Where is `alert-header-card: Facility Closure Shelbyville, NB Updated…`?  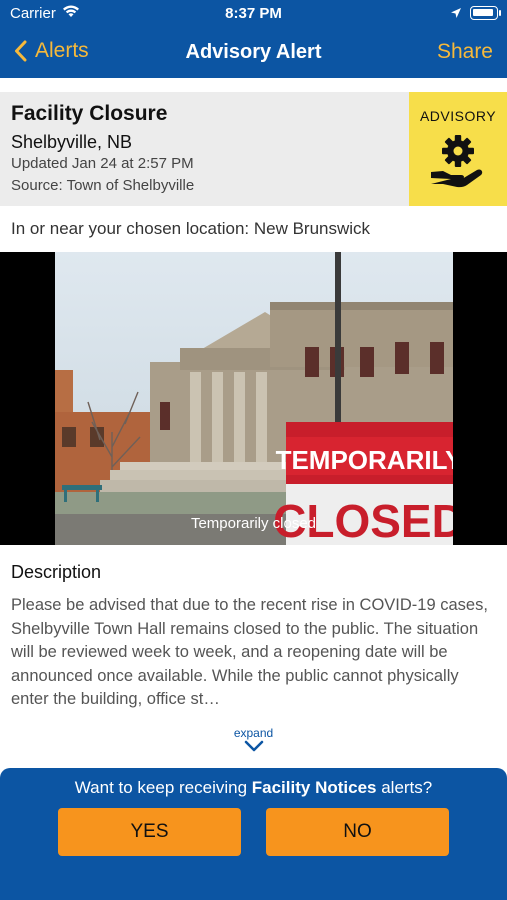
alert-header-card: Facility Closure Shelbyville, NB Updated… is located at coordinates (253, 149).